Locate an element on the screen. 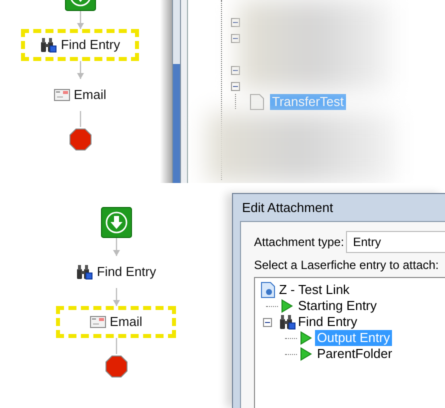 Image resolution: width=445 pixels, height=408 pixels. workflow-icon is located at coordinates (268, 290).